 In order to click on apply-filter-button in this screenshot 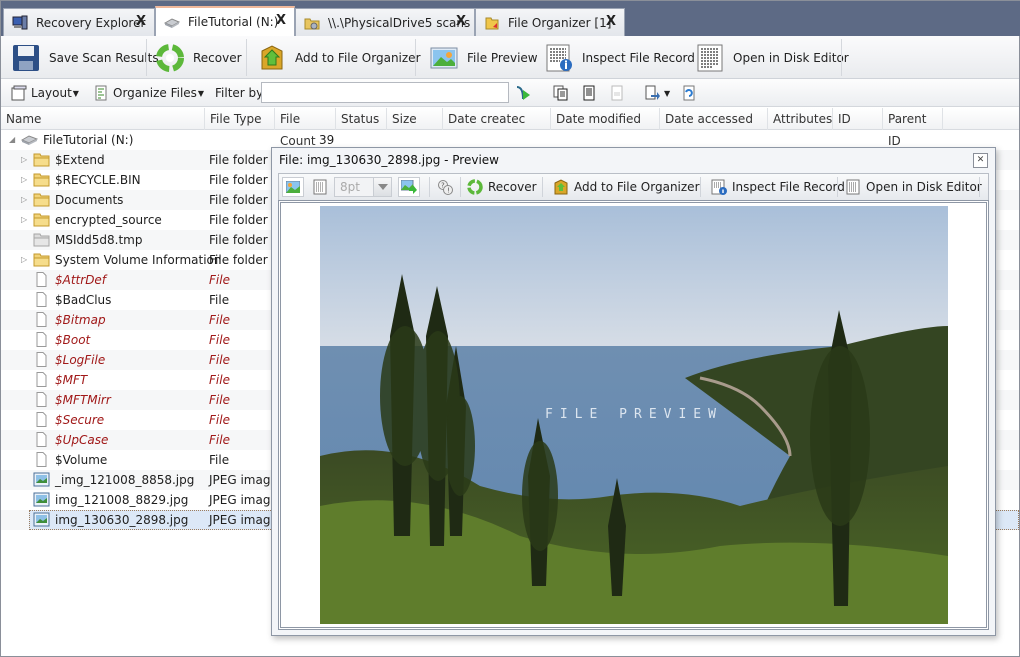, I will do `click(525, 93)`.